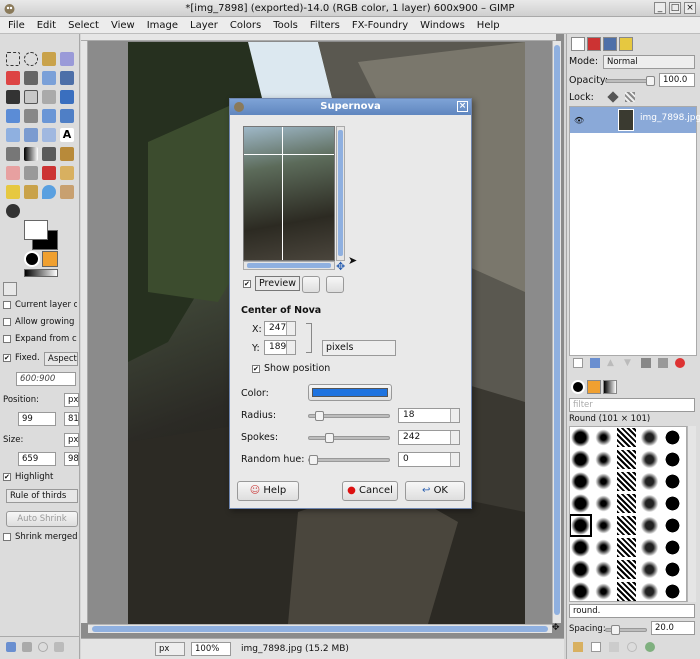 The image size is (700, 659). What do you see at coordinates (335, 284) in the screenshot?
I see `preview-compare-button` at bounding box center [335, 284].